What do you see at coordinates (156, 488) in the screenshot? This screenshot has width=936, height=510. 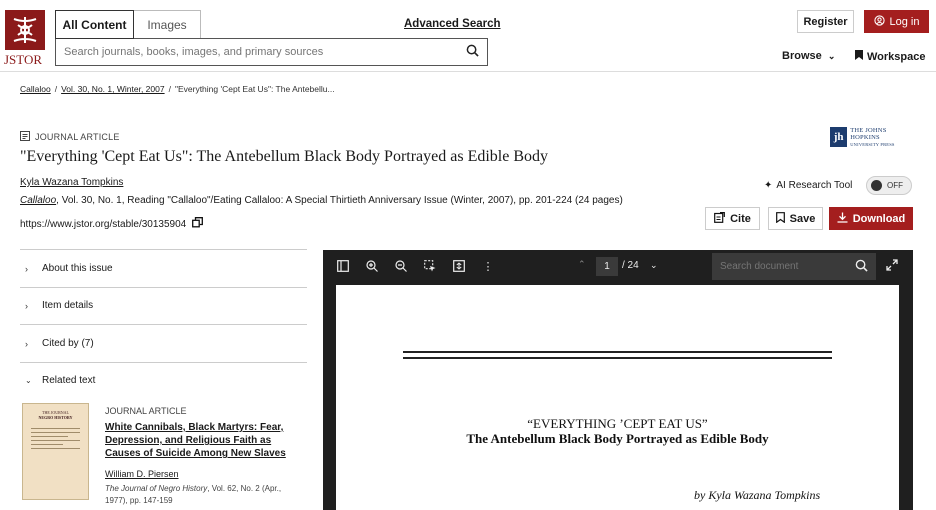 I see `related-journal: The Journal of Negro History` at bounding box center [156, 488].